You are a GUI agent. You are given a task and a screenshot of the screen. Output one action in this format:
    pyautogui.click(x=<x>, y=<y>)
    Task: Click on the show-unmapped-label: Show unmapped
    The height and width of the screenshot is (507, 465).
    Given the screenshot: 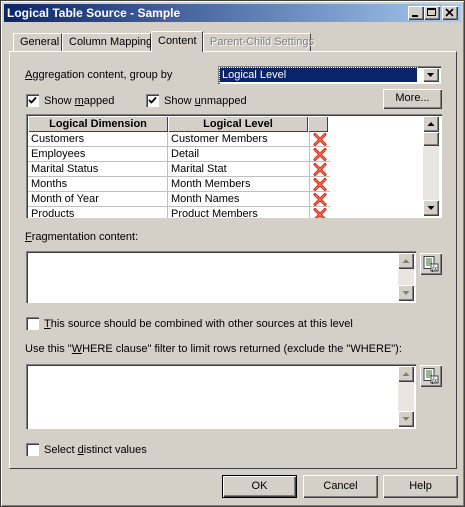 What is the action you would take?
    pyautogui.click(x=205, y=101)
    